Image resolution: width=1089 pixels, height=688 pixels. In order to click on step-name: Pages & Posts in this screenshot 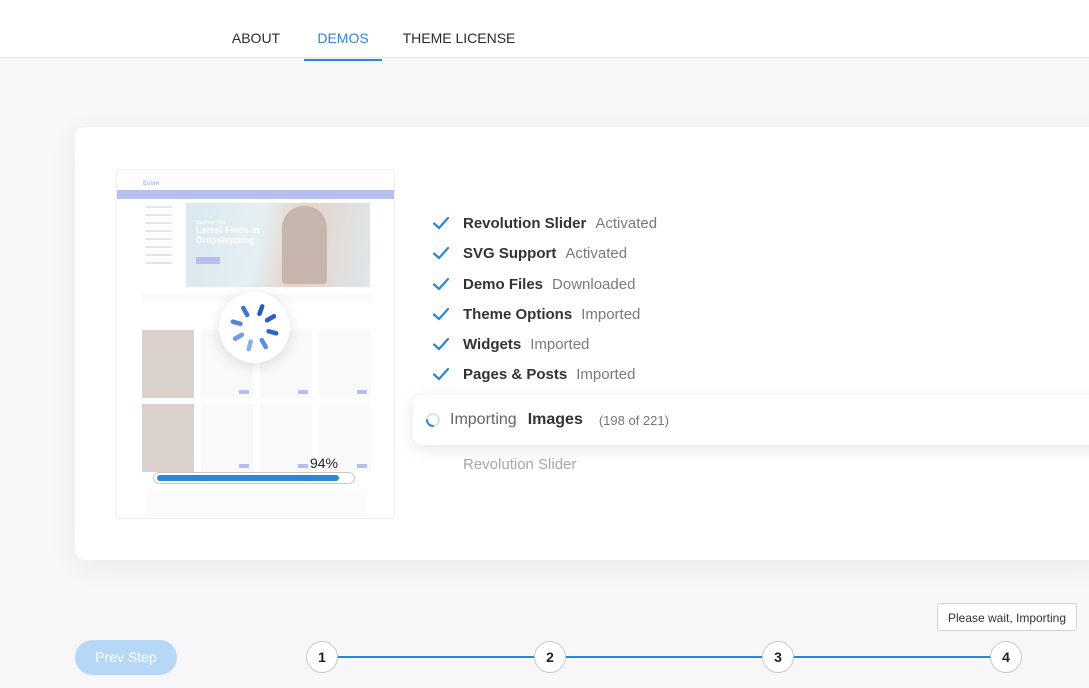, I will do `click(515, 374)`.